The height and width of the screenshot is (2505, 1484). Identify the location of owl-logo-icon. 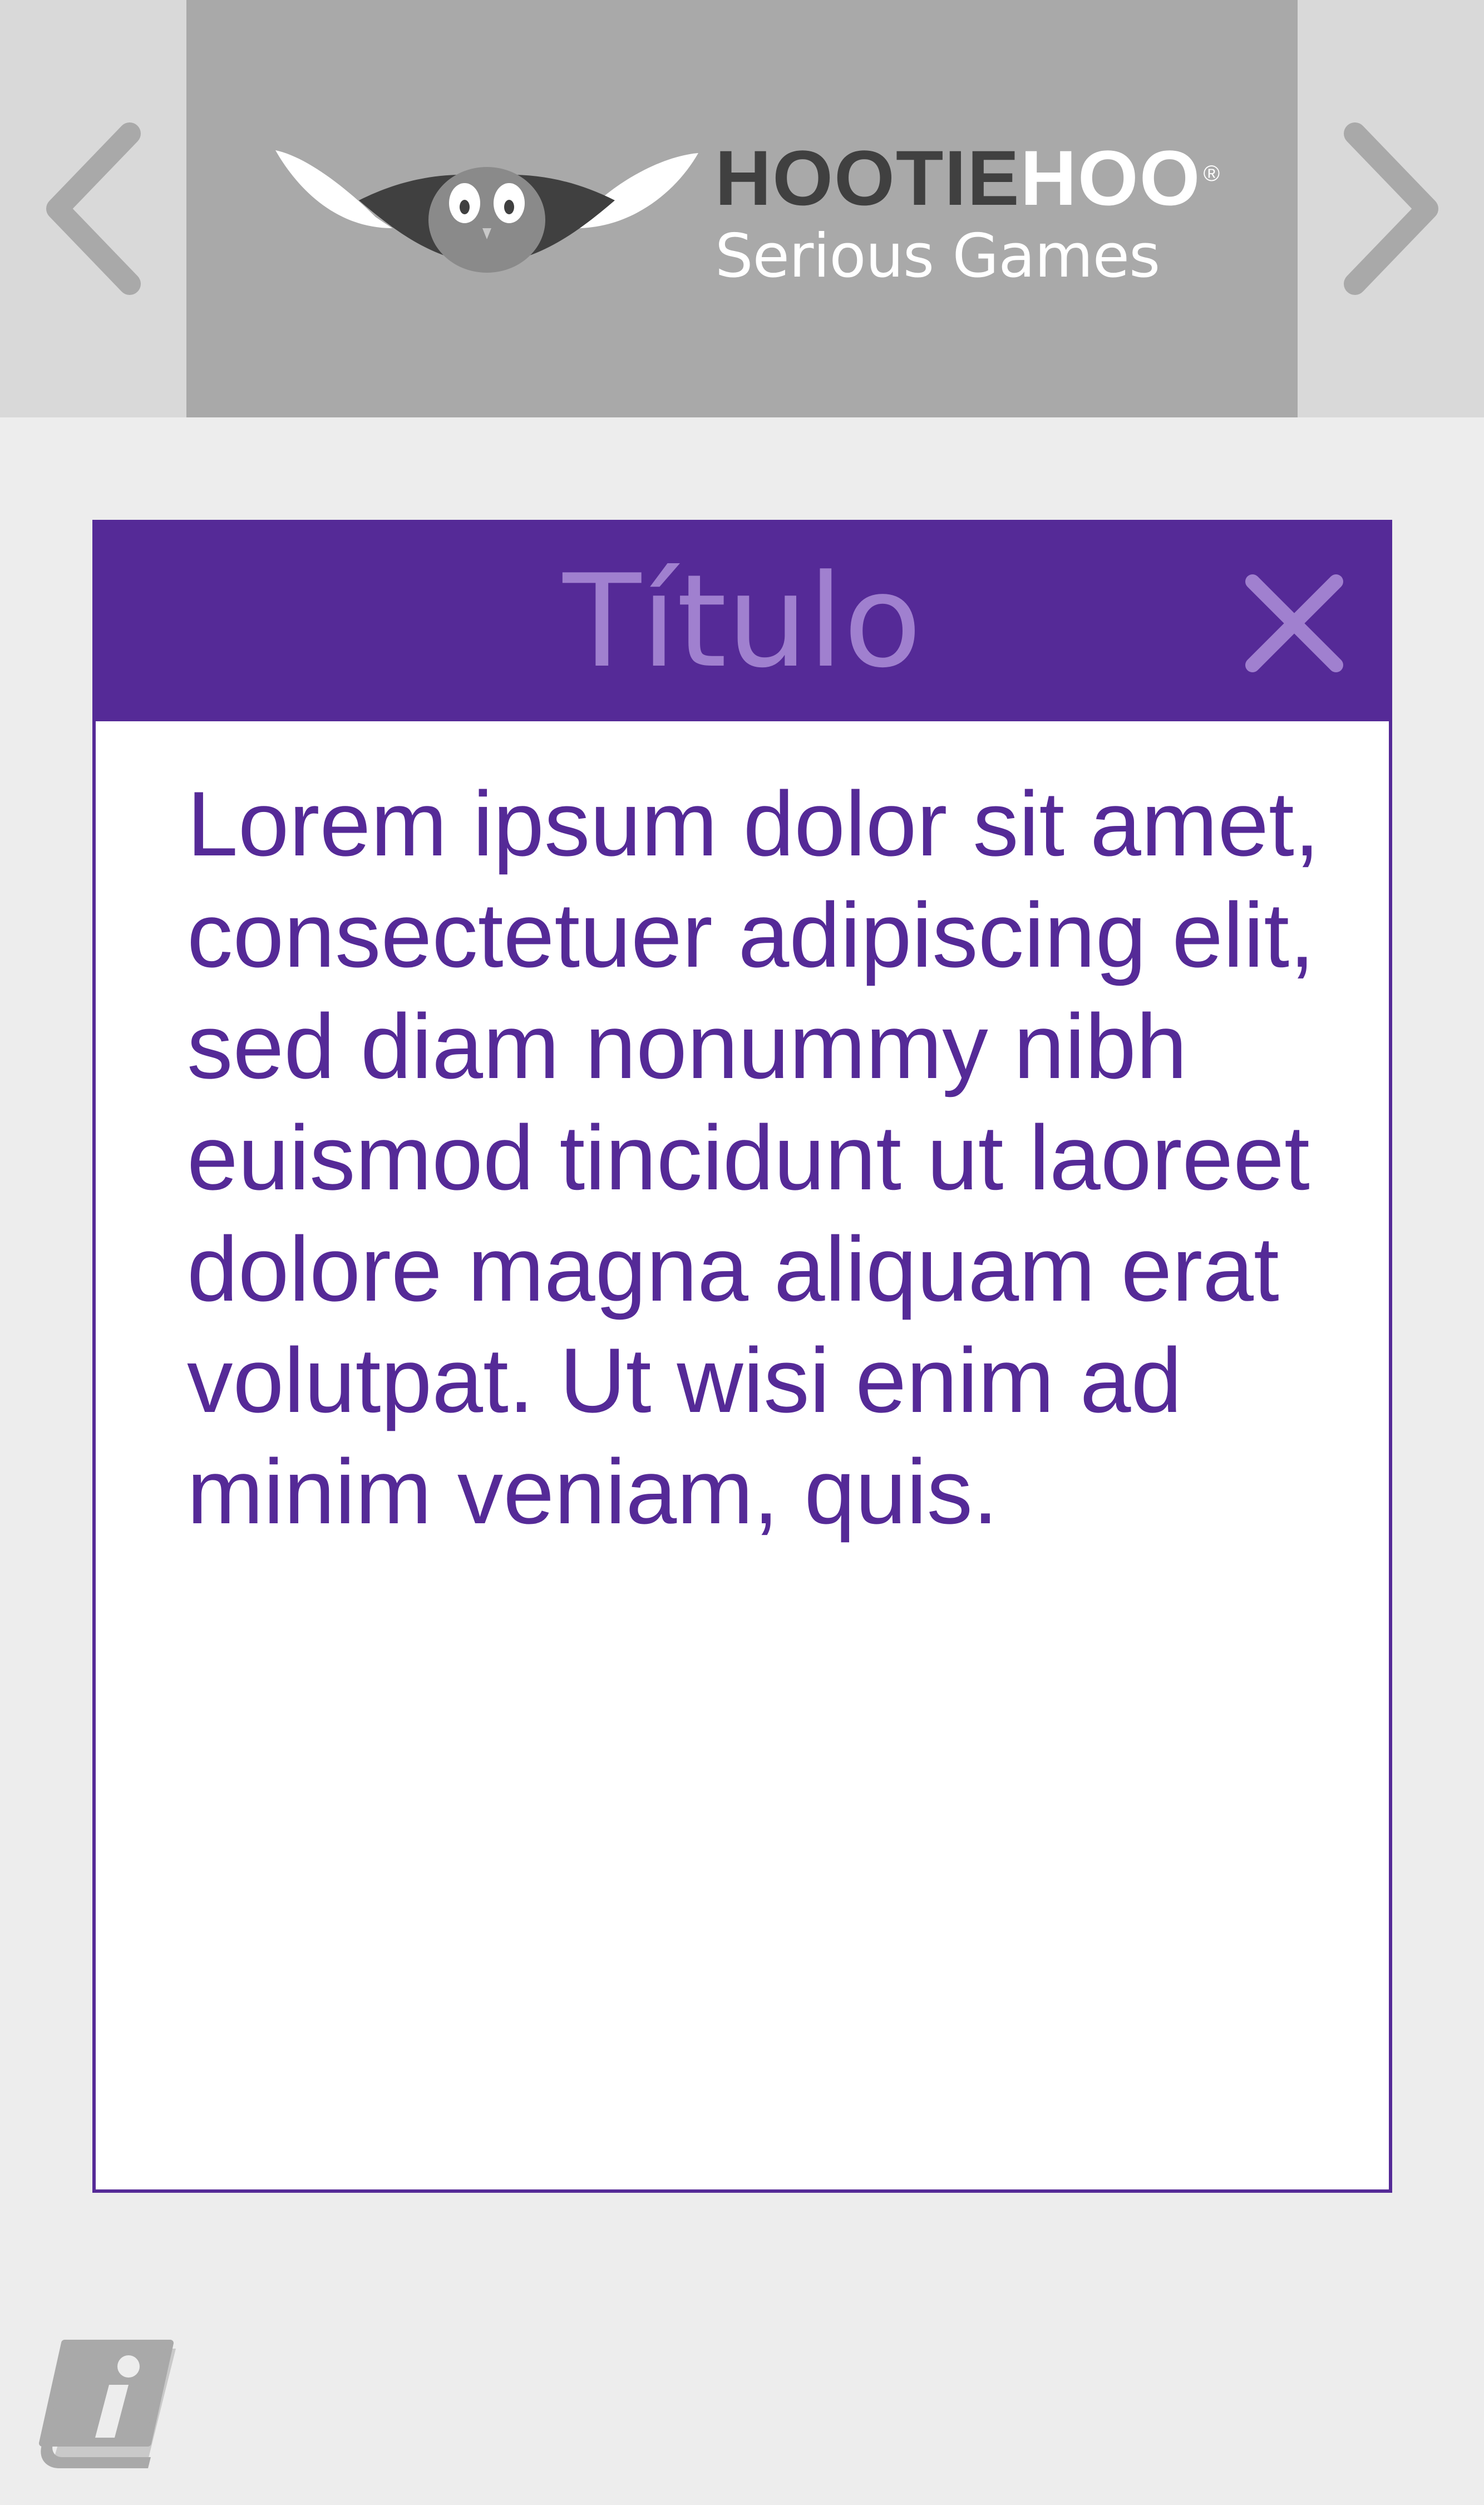
(487, 211).